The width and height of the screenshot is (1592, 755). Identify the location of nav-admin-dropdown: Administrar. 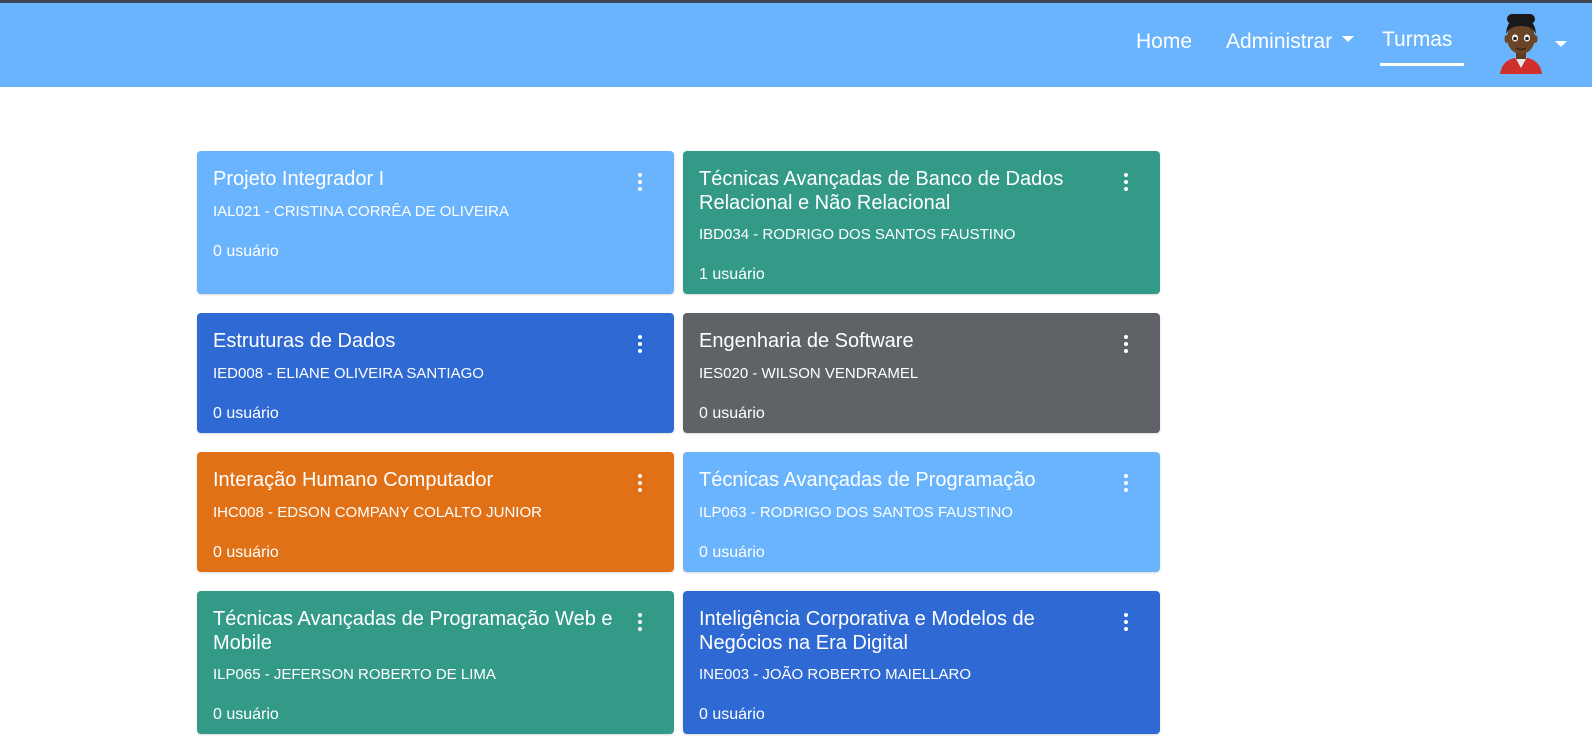
(1290, 42).